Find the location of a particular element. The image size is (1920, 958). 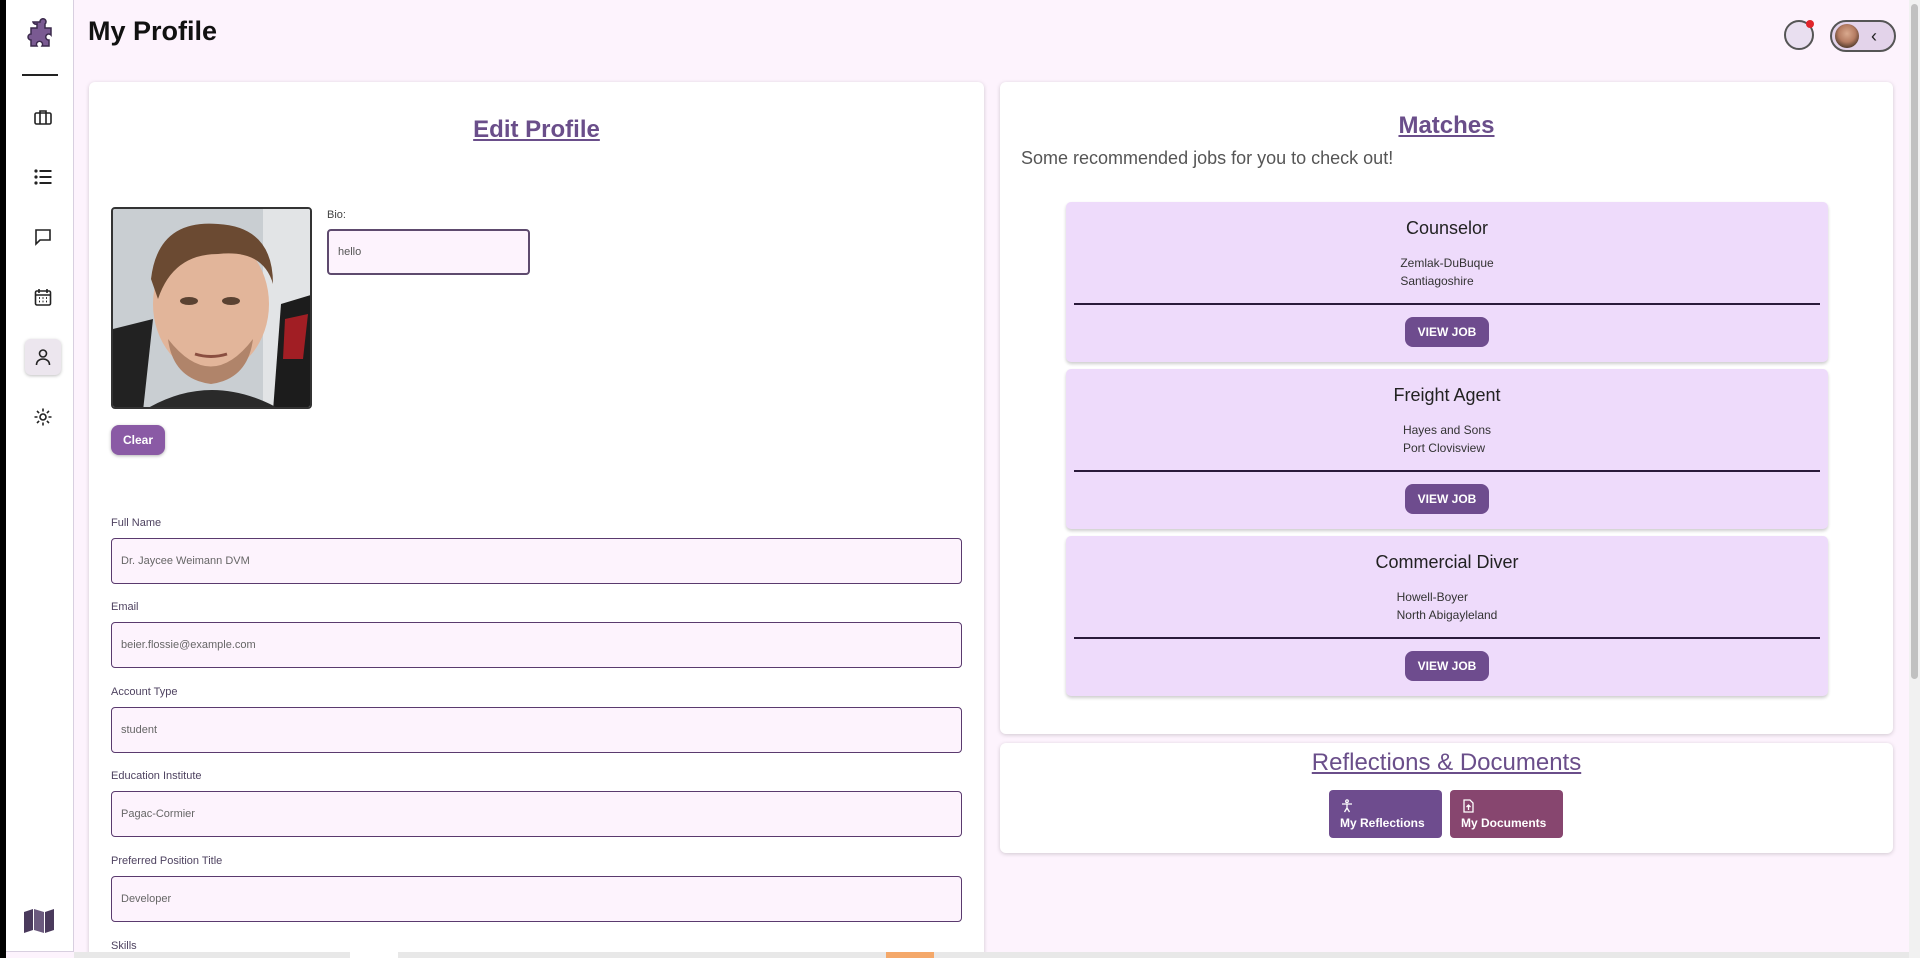

scrollbar-thumb is located at coordinates (1914, 341).